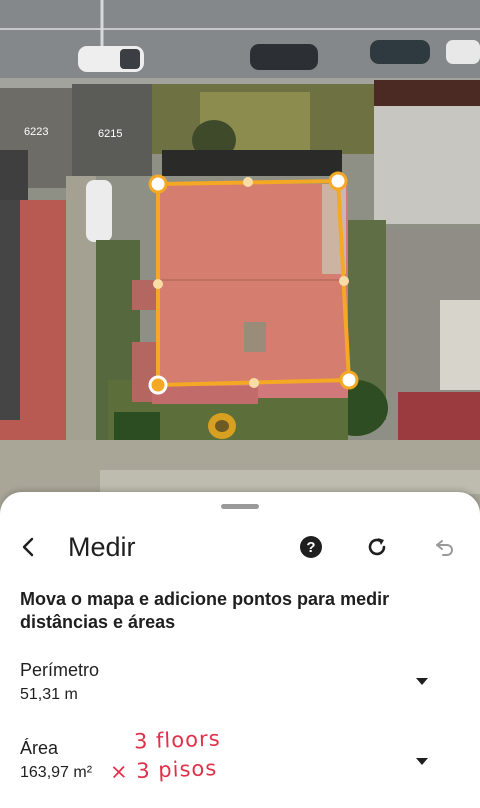 The width and height of the screenshot is (480, 808). I want to click on help-icon: ?, so click(311, 547).